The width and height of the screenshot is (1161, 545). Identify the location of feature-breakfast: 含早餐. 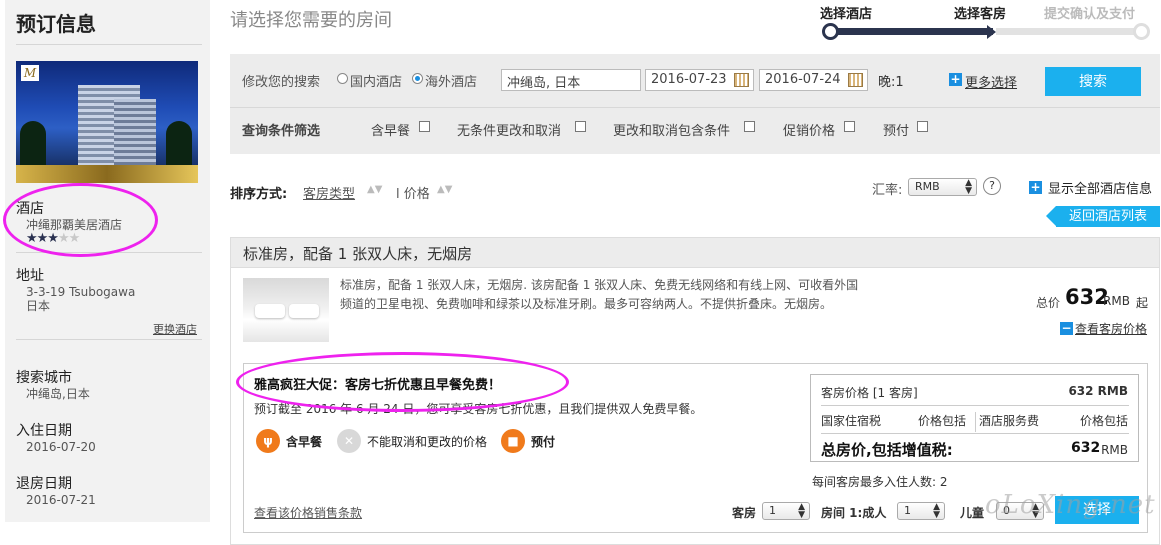
(304, 442).